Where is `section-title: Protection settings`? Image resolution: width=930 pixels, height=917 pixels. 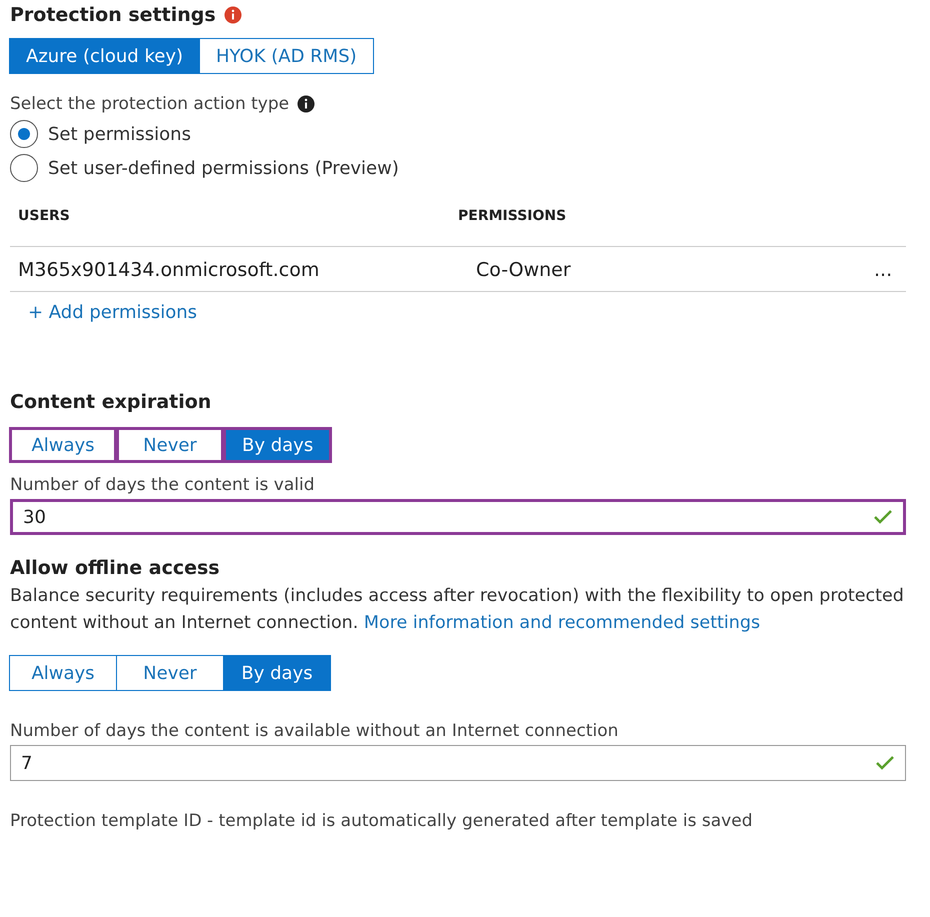
section-title: Protection settings is located at coordinates (113, 15).